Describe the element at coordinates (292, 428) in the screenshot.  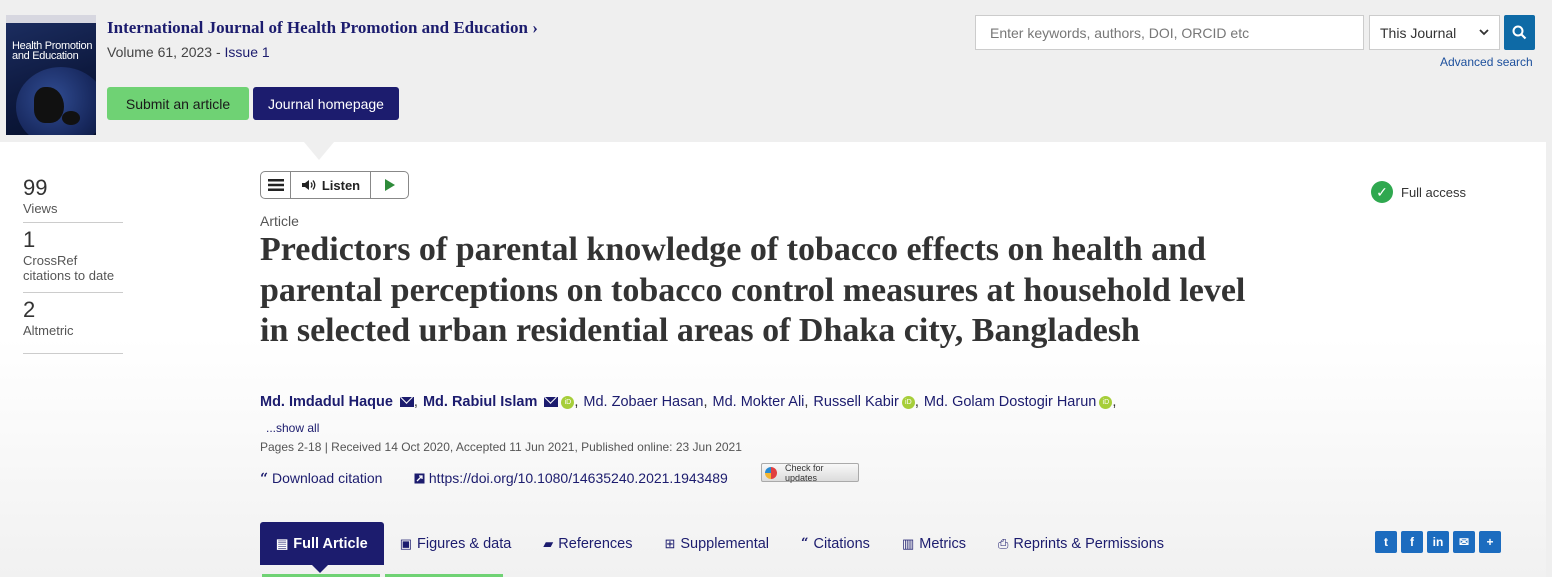
I see `show-all-authors-link: ...show all` at that location.